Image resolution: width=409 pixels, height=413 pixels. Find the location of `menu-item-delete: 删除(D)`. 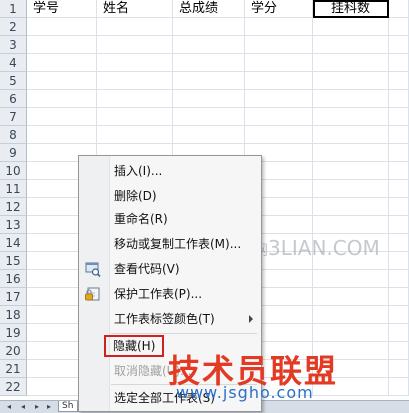

menu-item-delete: 删除(D) is located at coordinates (170, 196).